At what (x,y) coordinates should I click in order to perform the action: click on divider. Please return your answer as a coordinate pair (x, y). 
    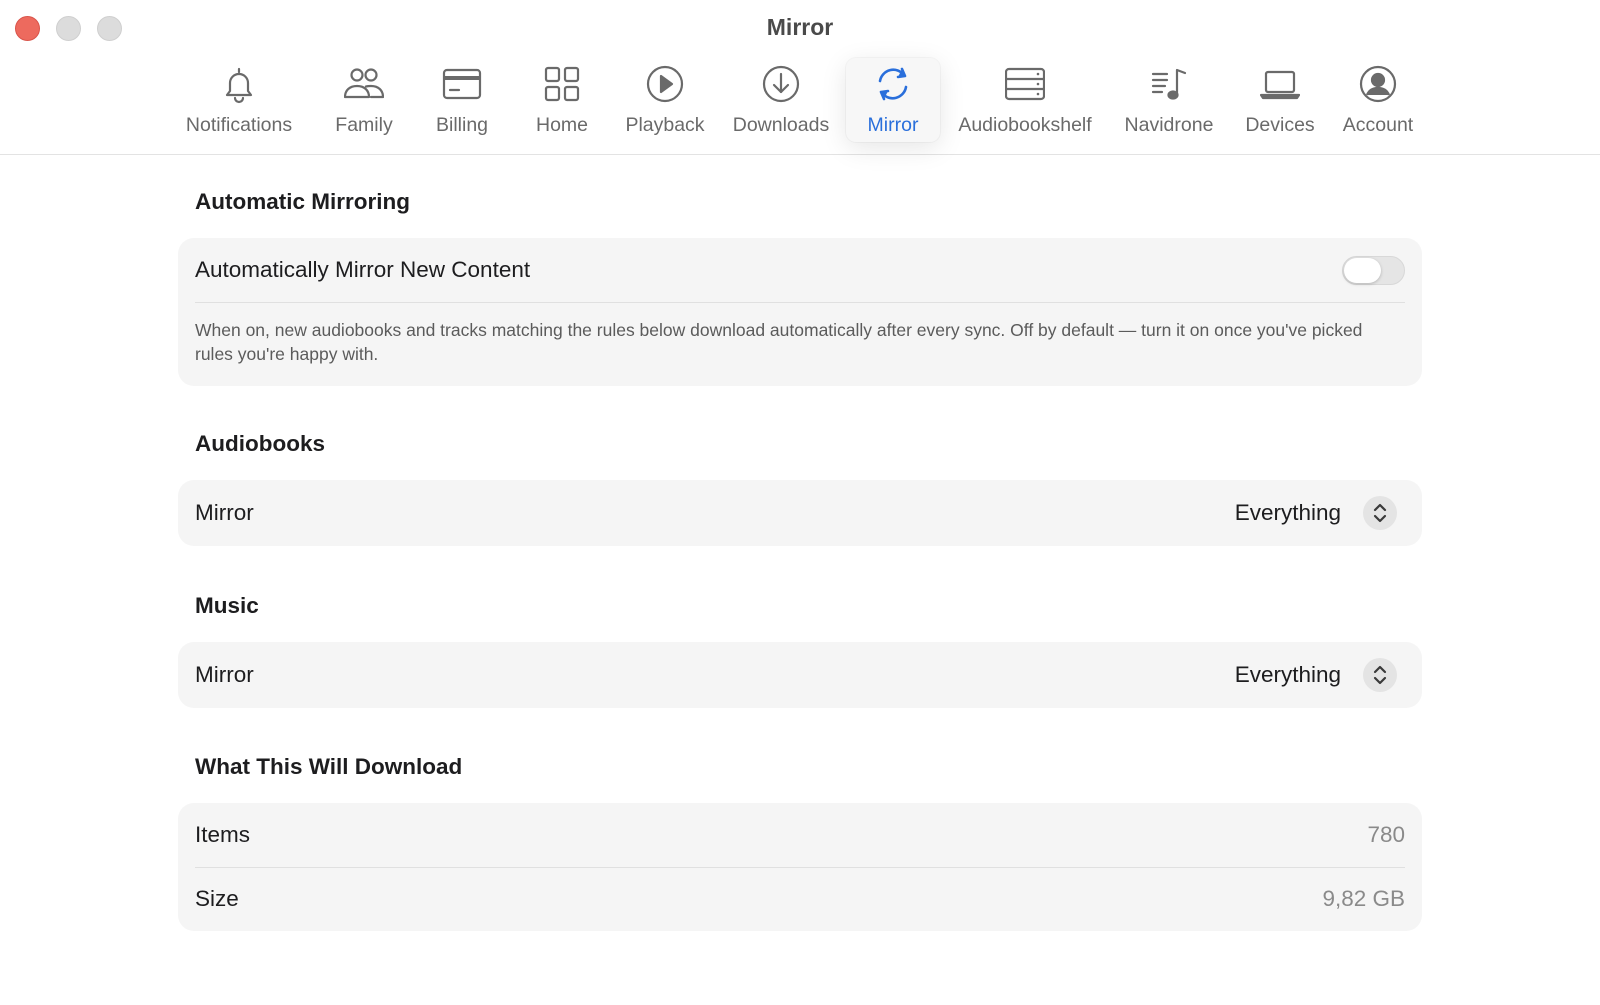
    Looking at the image, I should click on (800, 302).